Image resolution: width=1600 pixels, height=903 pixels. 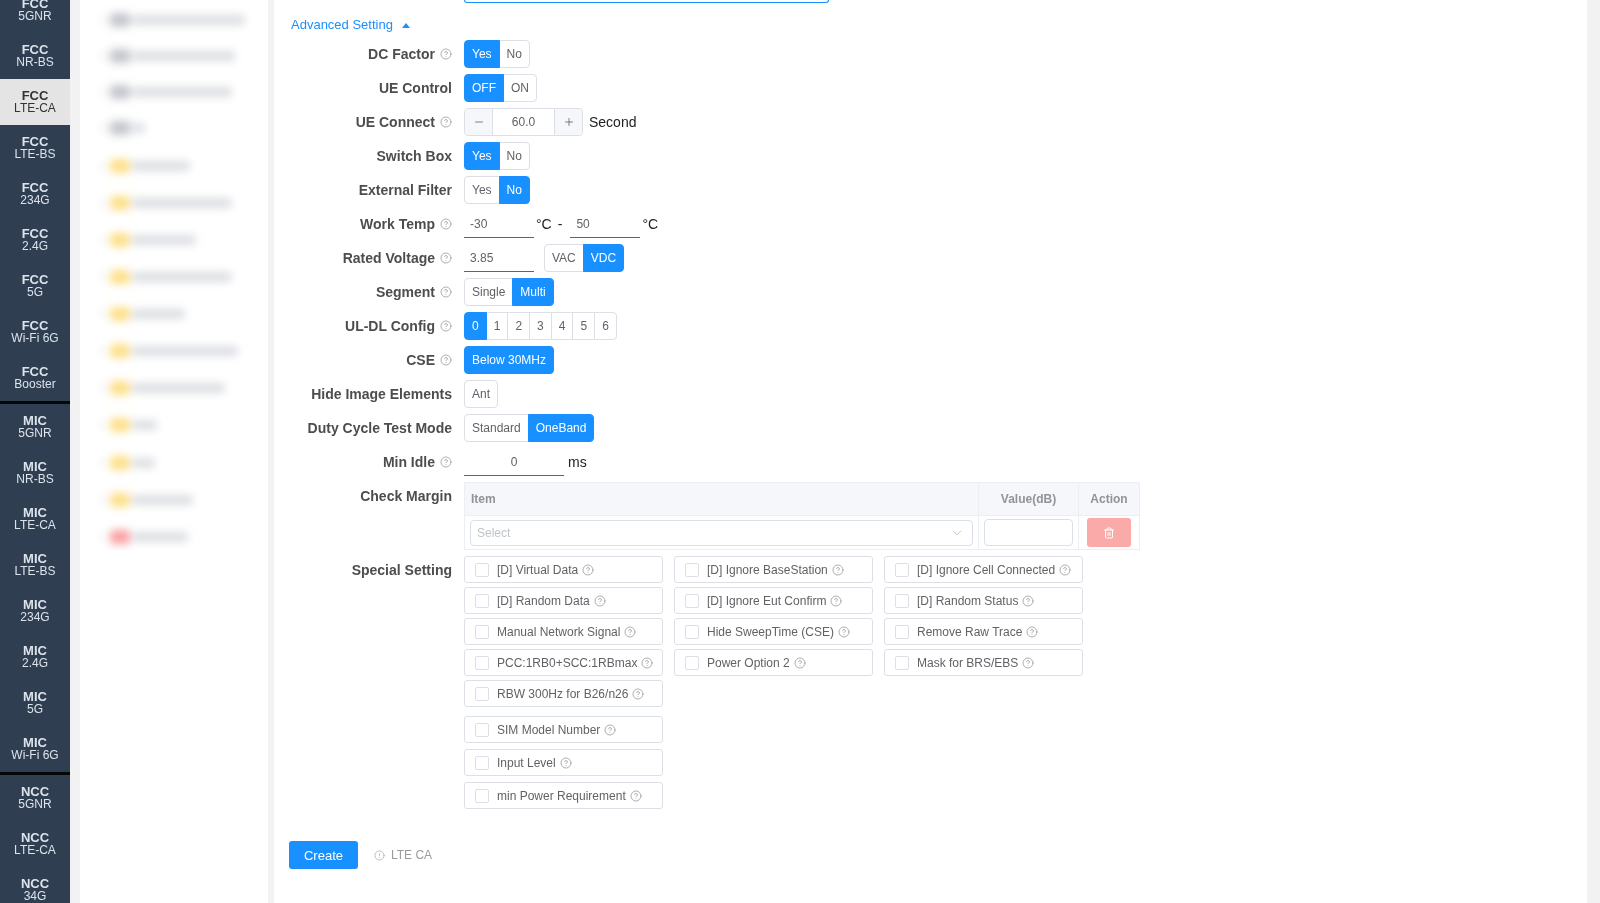 I want to click on field-label: Rated Voltage, so click(x=388, y=258).